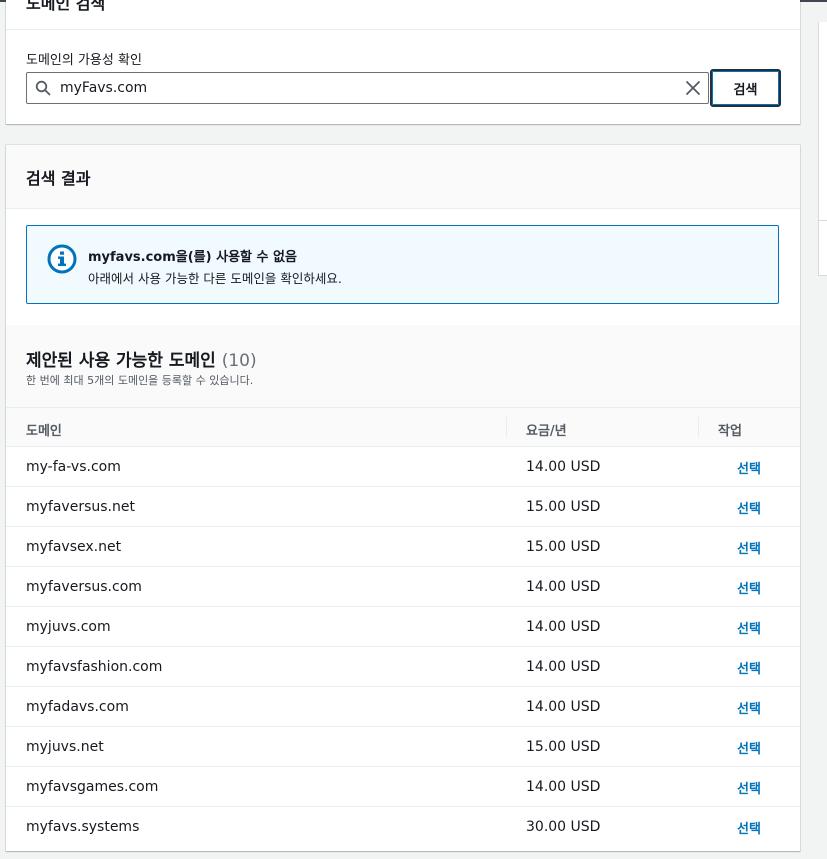 The width and height of the screenshot is (827, 859). I want to click on side-panel-edge, so click(822, 149).